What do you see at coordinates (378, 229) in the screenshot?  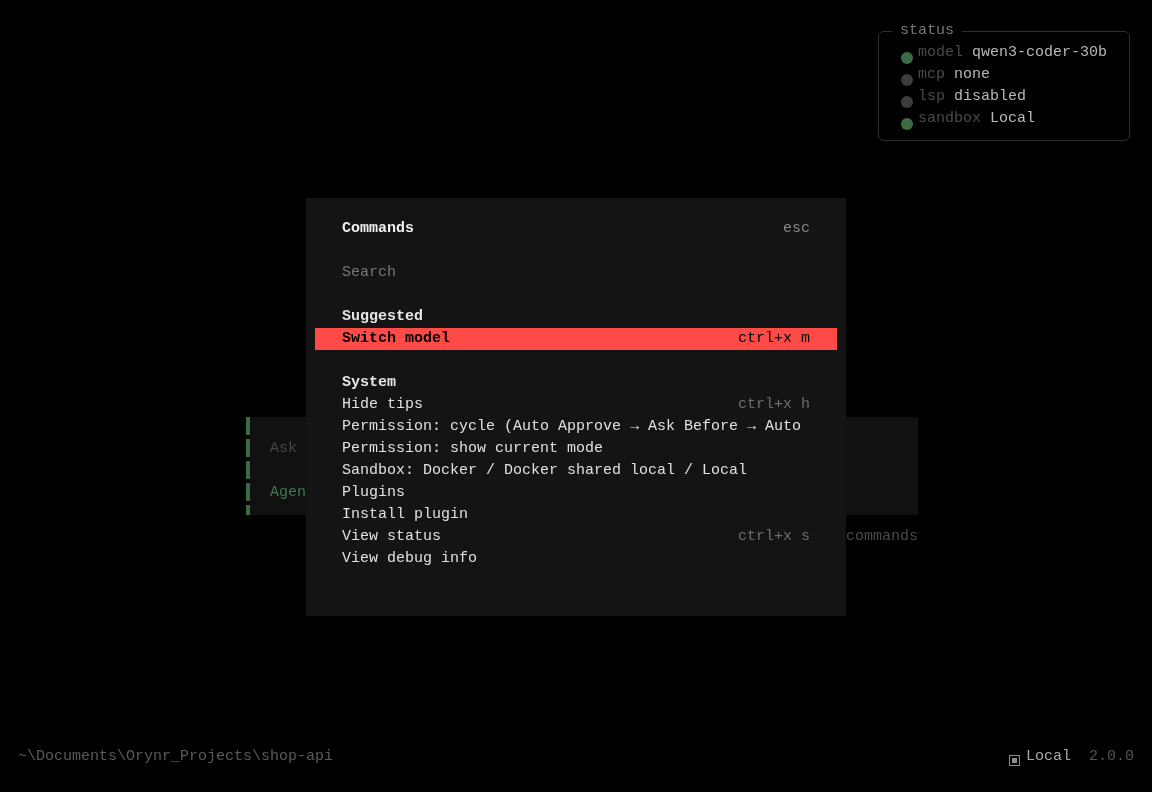 I see `palette-title: Commands` at bounding box center [378, 229].